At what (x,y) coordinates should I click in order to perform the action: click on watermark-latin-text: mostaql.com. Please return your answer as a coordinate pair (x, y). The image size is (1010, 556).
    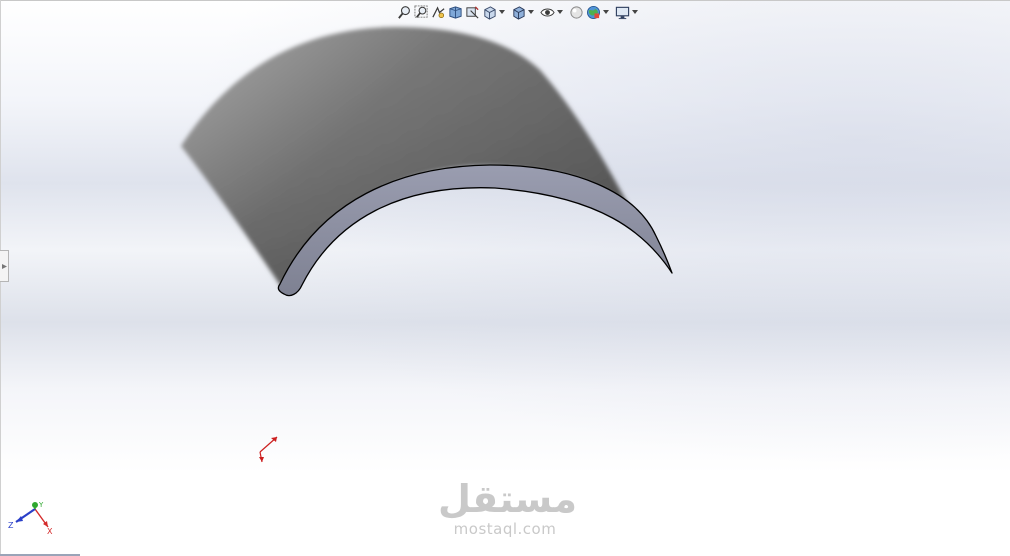
    Looking at the image, I should click on (505, 529).